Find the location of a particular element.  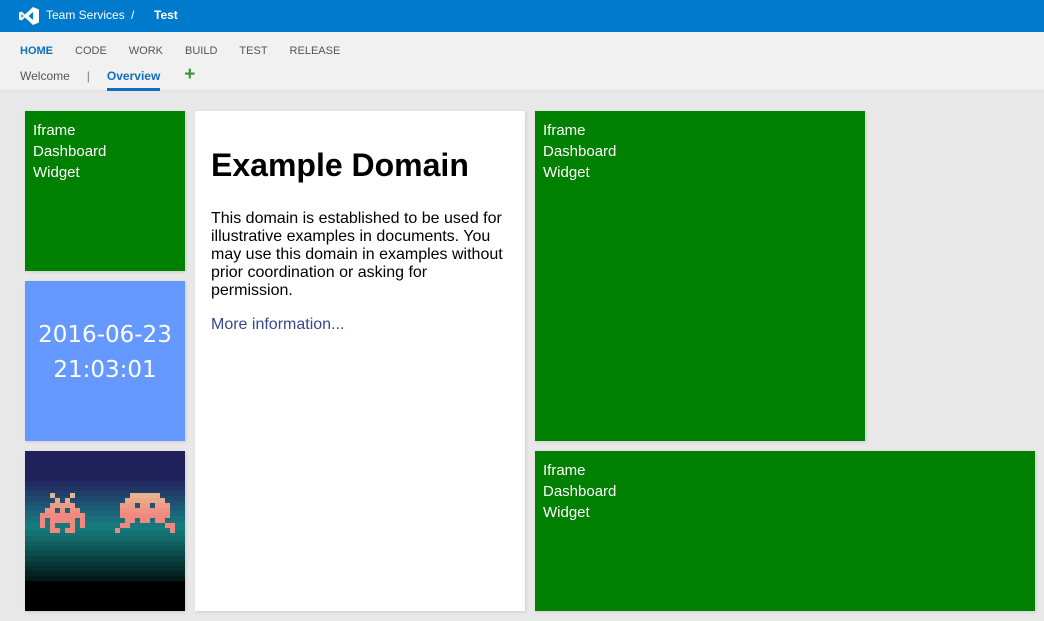

brand-name: Team Services is located at coordinates (85, 15).